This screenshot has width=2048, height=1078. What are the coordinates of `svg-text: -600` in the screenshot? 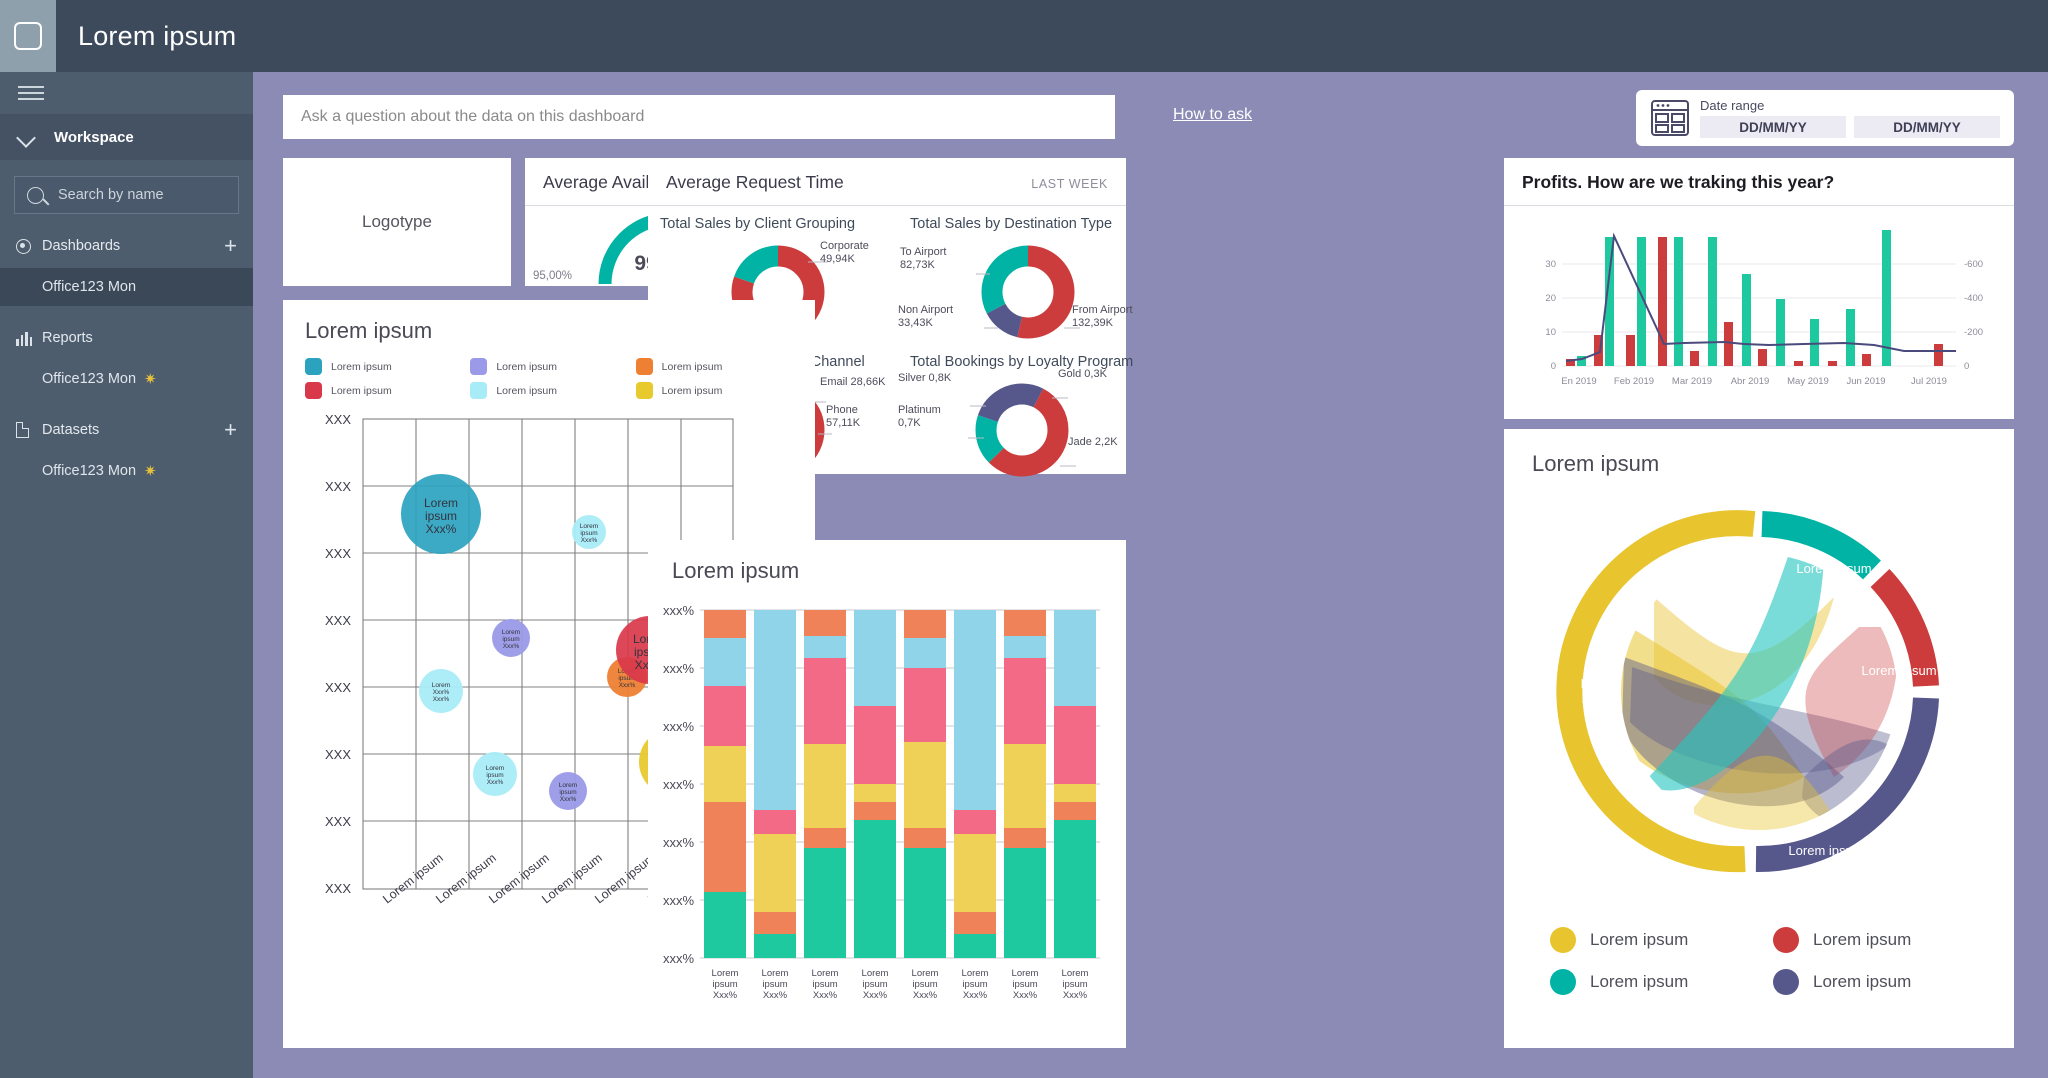 It's located at (1973, 264).